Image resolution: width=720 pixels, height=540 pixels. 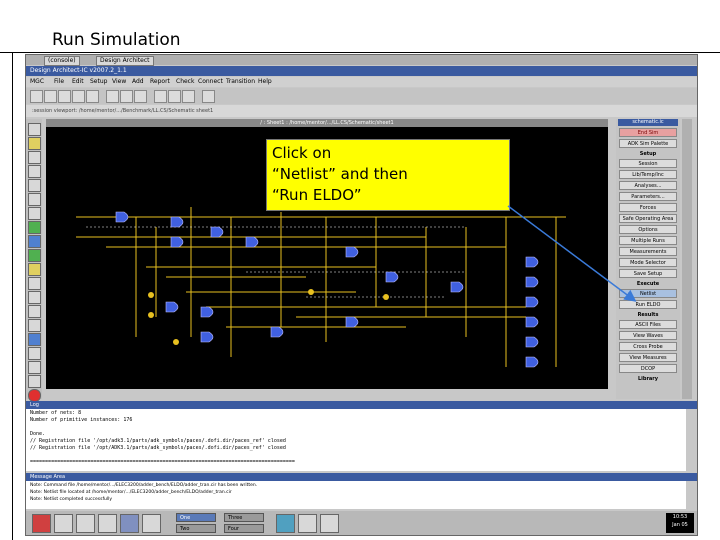 What do you see at coordinates (34, 283) in the screenshot?
I see `palette-move-icon` at bounding box center [34, 283].